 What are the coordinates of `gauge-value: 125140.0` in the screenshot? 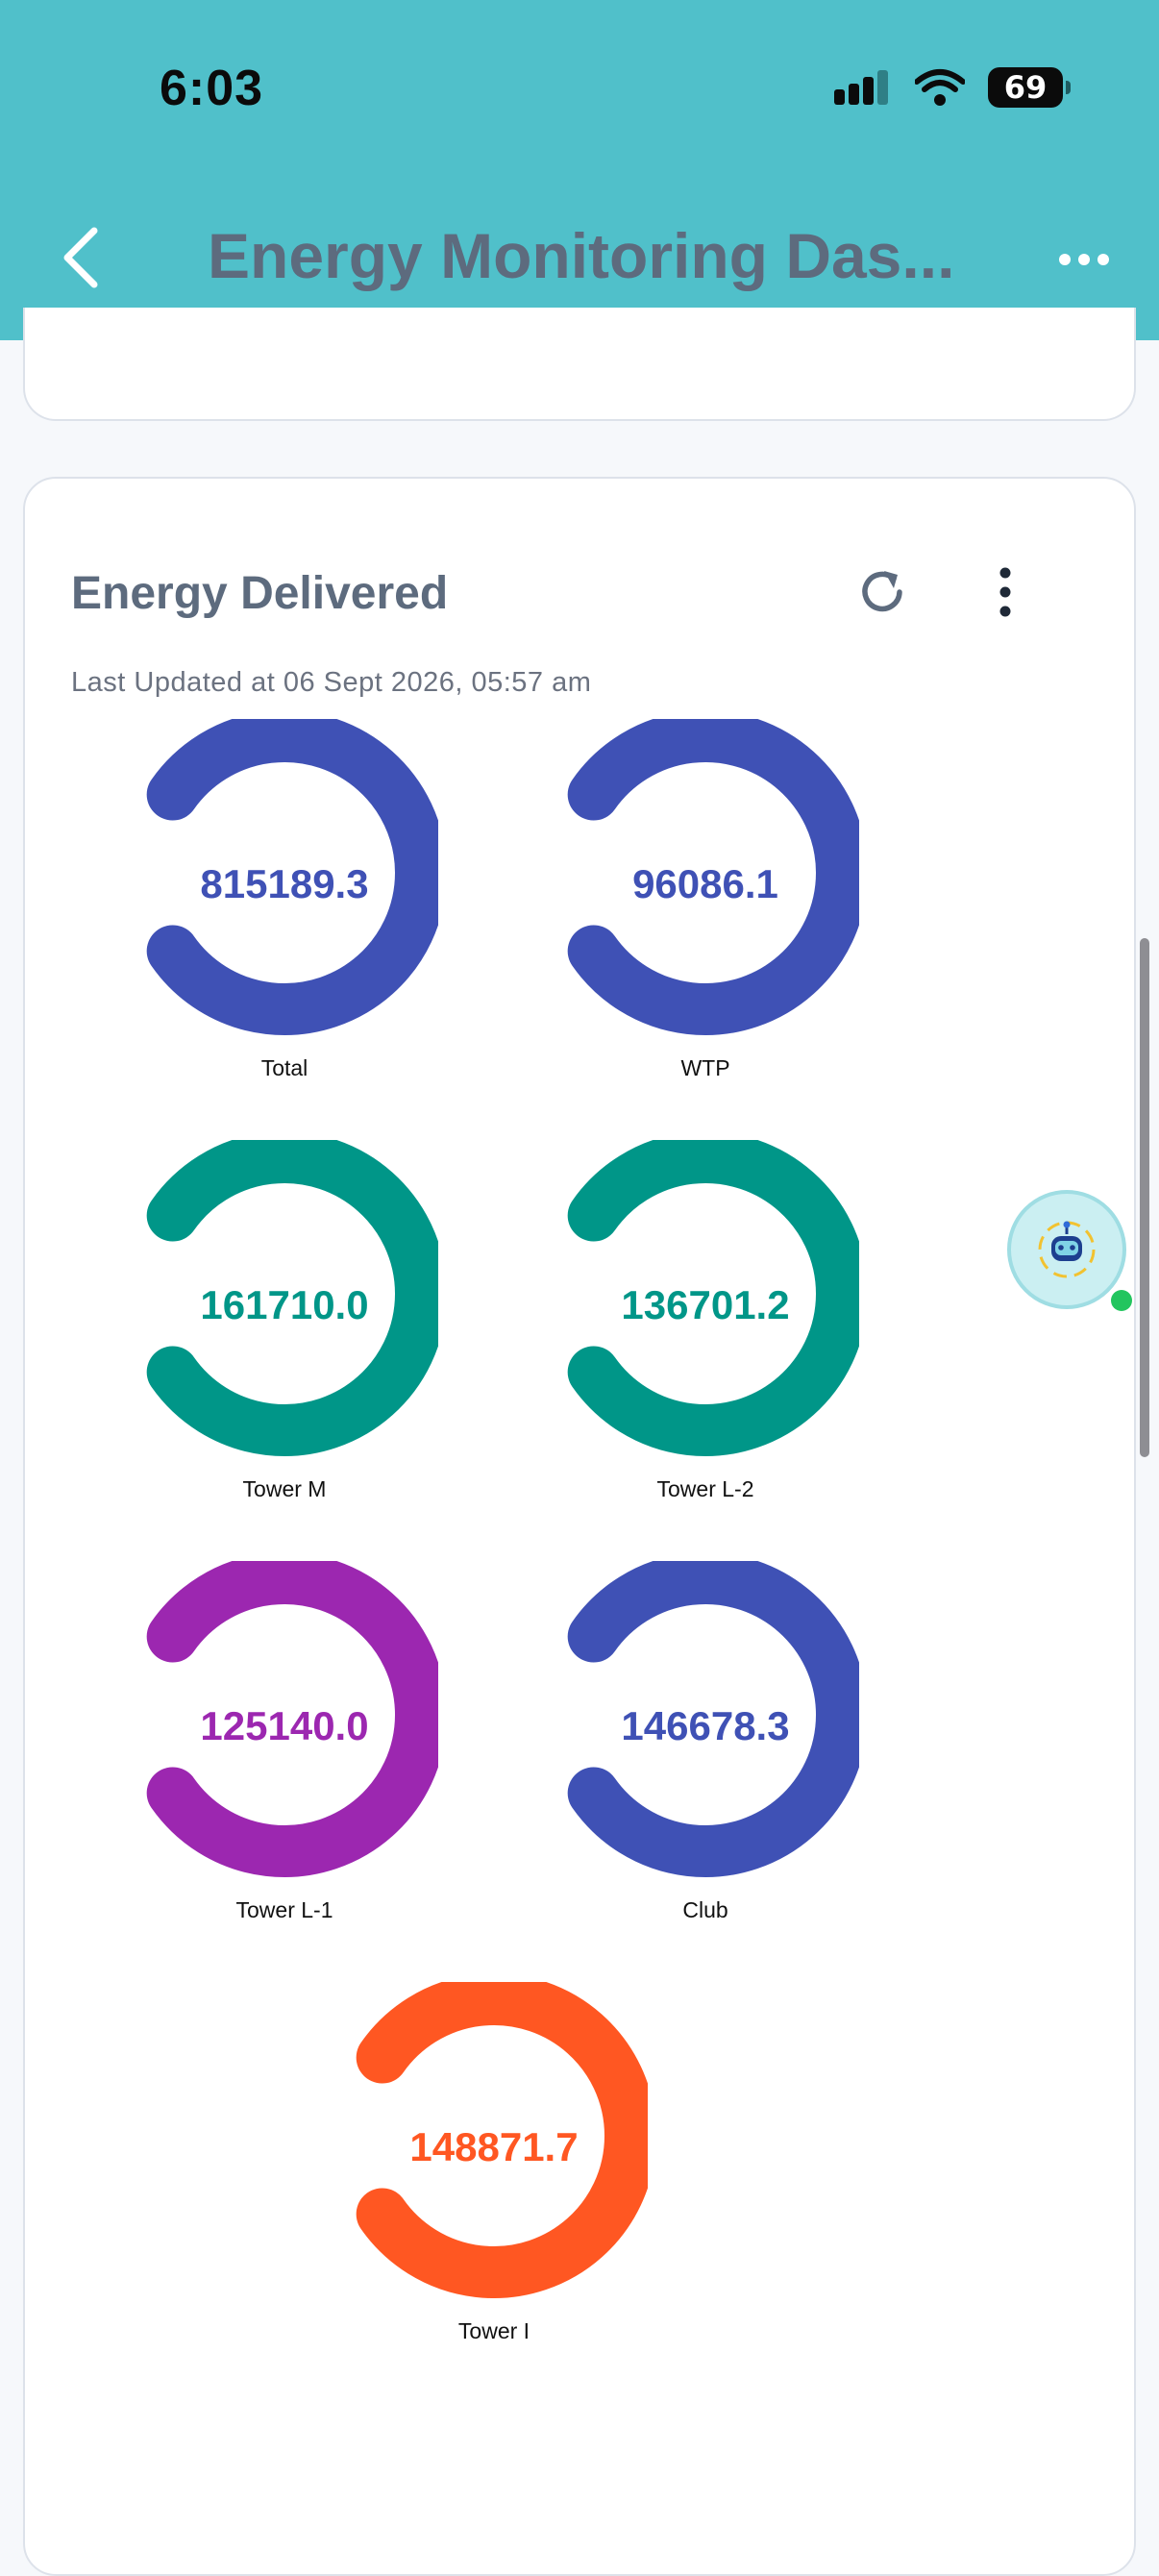 It's located at (284, 1726).